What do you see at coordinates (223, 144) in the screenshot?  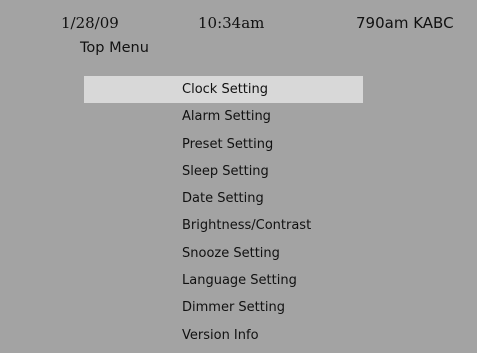 I see `menu-item-preset-setting: Preset Setting` at bounding box center [223, 144].